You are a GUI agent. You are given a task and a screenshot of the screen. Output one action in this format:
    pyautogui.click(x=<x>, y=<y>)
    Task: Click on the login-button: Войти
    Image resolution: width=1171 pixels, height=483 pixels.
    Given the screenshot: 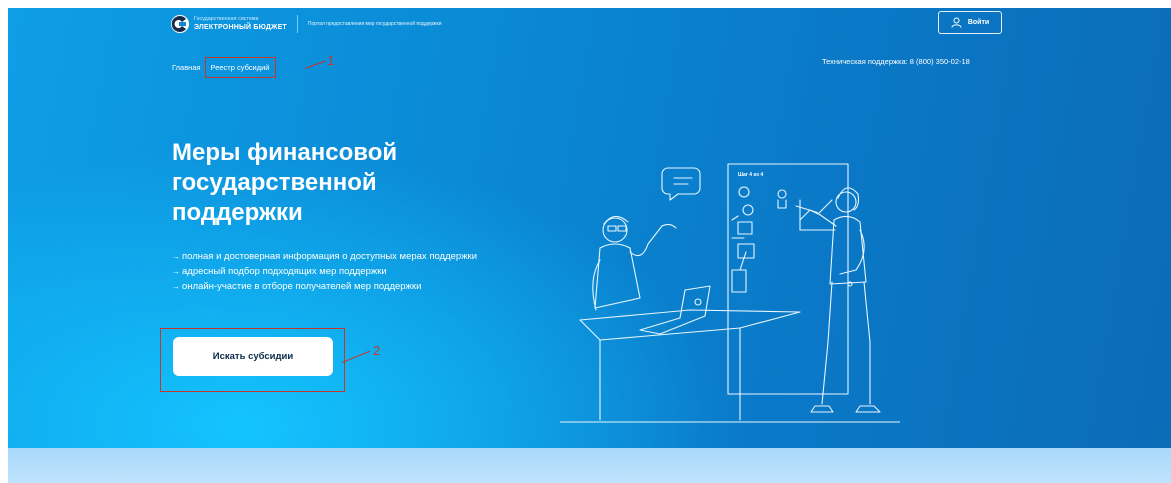 What is the action you would take?
    pyautogui.click(x=970, y=22)
    